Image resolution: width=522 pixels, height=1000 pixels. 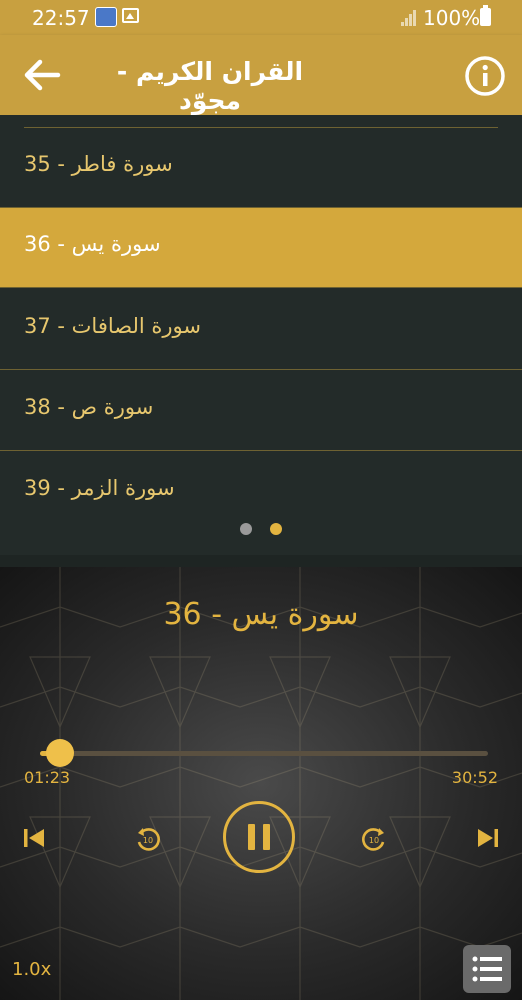 What do you see at coordinates (99, 488) in the screenshot?
I see `list-item-label: سورة الزمر - 39` at bounding box center [99, 488].